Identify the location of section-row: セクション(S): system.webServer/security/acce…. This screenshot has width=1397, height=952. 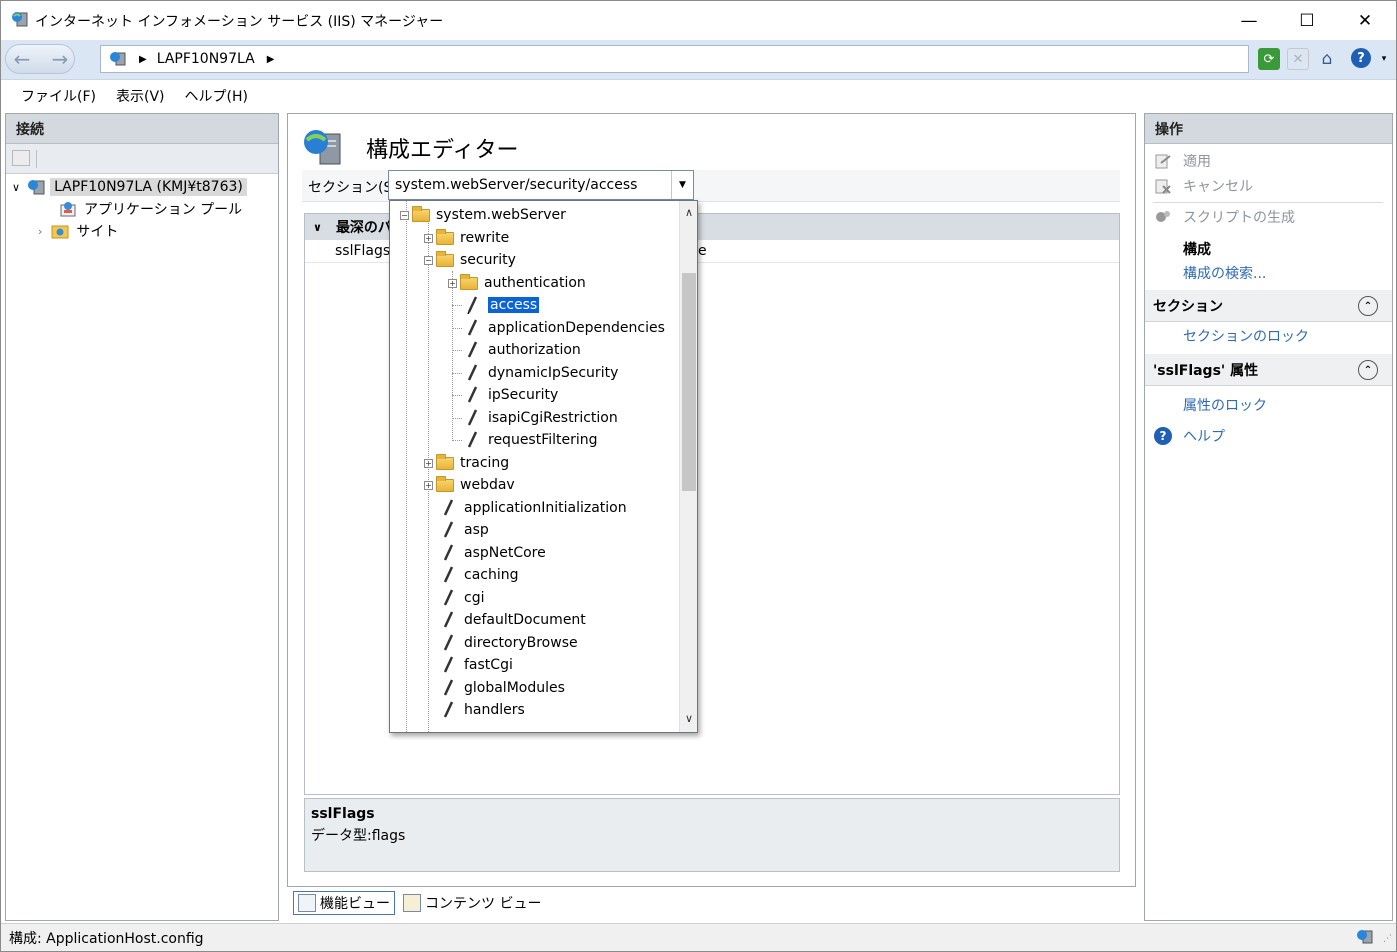
(711, 186).